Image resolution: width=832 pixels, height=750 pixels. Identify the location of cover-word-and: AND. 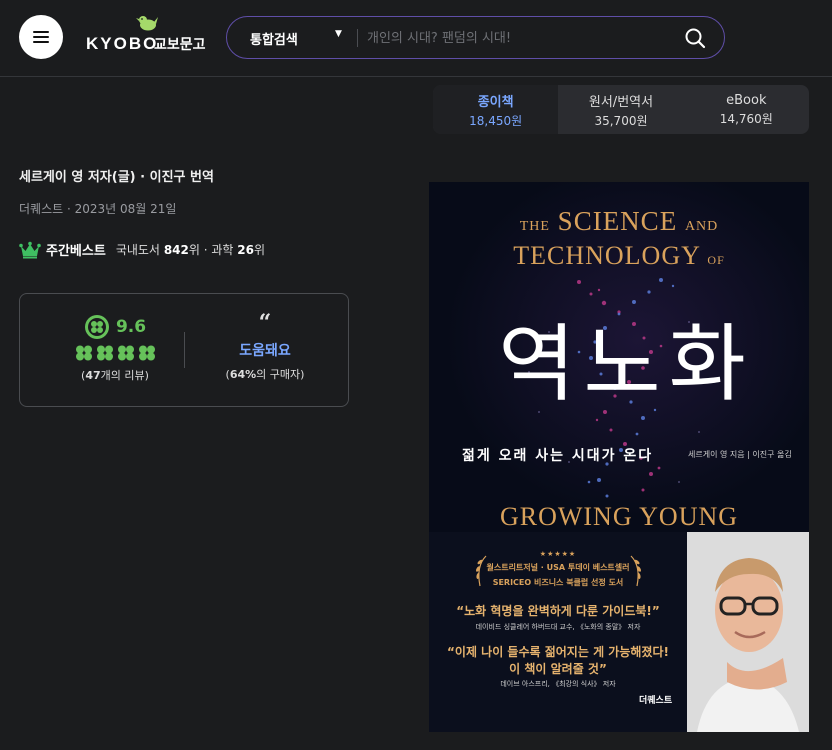
(701, 226).